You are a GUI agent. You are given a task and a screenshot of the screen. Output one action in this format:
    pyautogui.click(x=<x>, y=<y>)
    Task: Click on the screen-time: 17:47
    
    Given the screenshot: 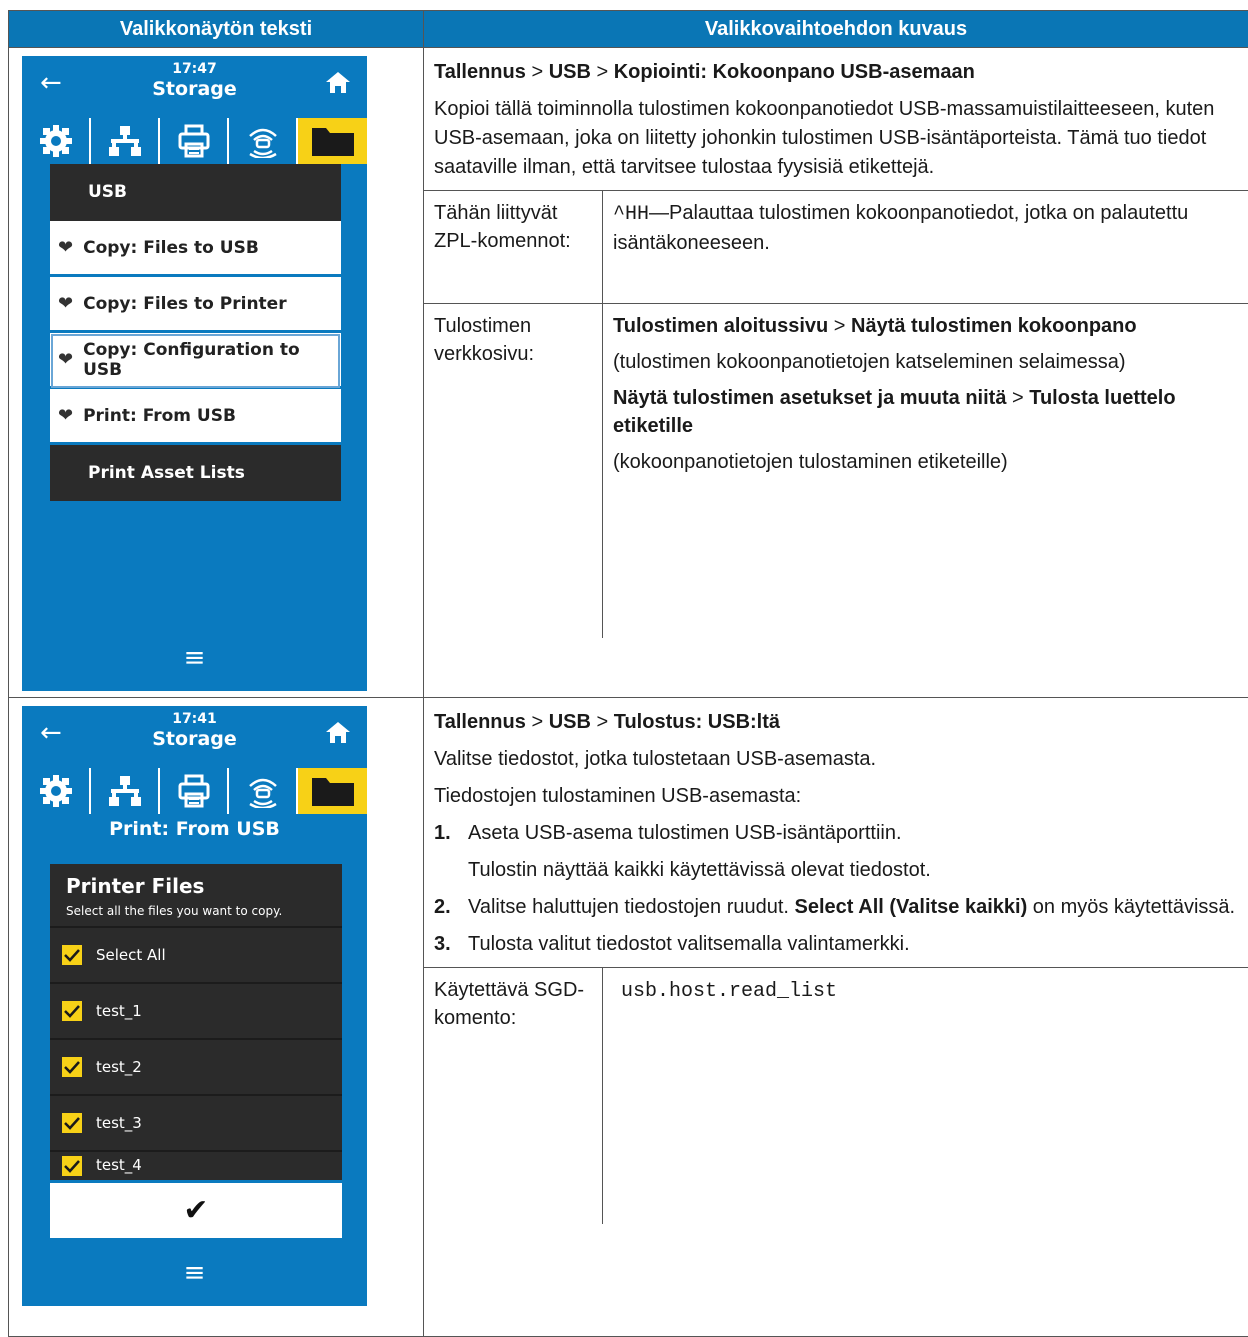 What is the action you would take?
    pyautogui.click(x=194, y=69)
    